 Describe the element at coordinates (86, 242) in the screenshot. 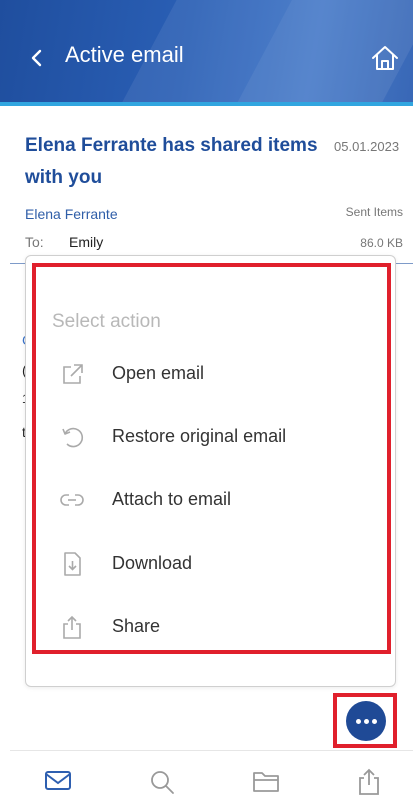

I see `to-recipient: Emily` at that location.